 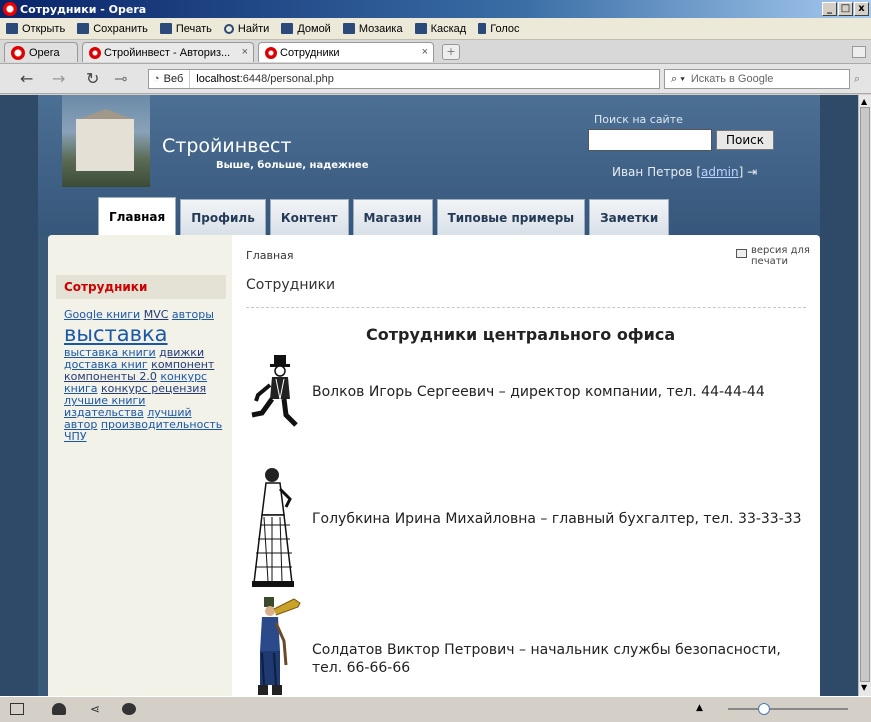 I want to click on scroll-up-icon: ▲, so click(x=864, y=101).